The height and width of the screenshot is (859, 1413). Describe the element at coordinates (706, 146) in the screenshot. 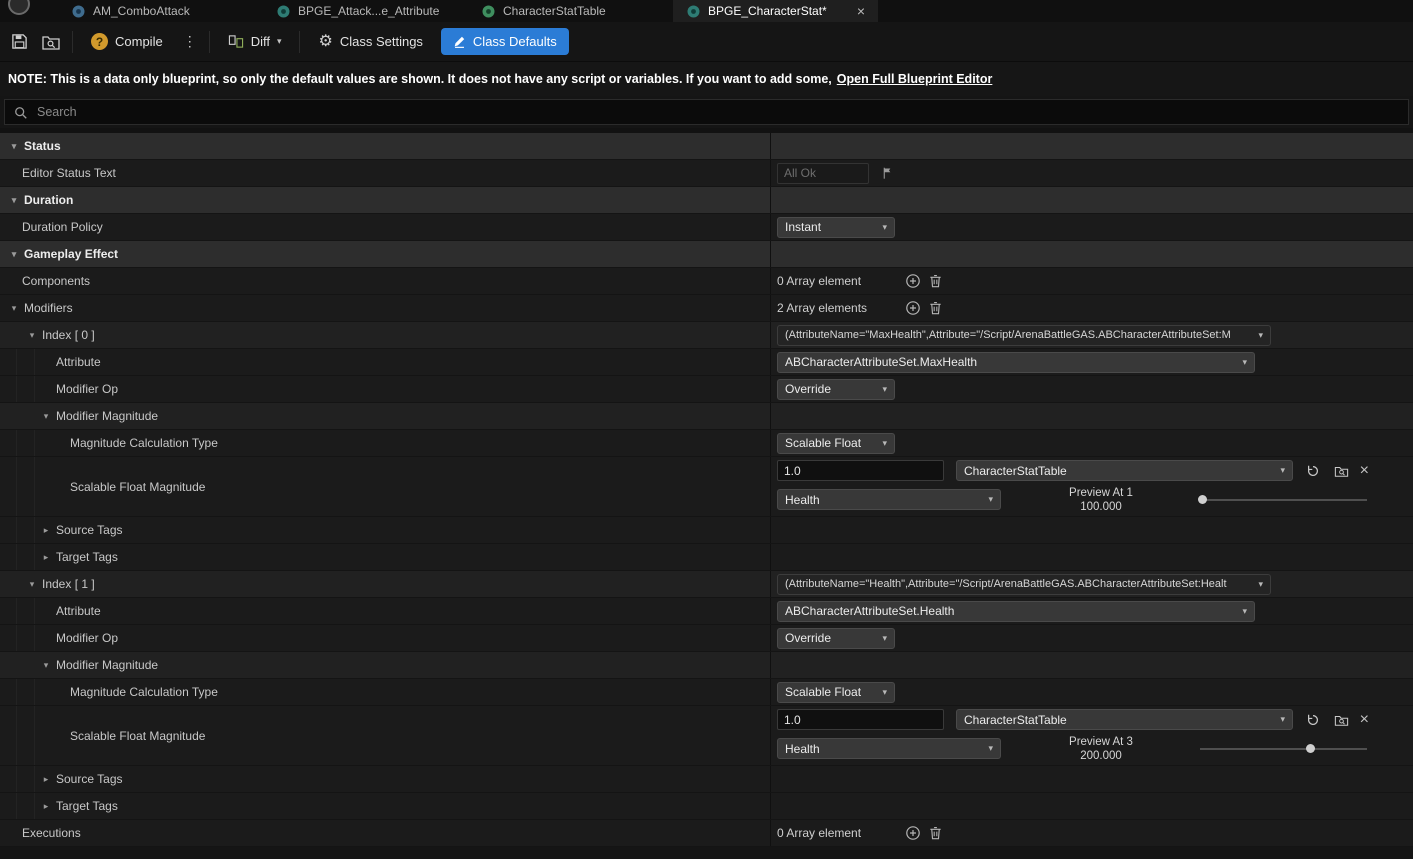

I see `category-status: ▾ Status` at that location.